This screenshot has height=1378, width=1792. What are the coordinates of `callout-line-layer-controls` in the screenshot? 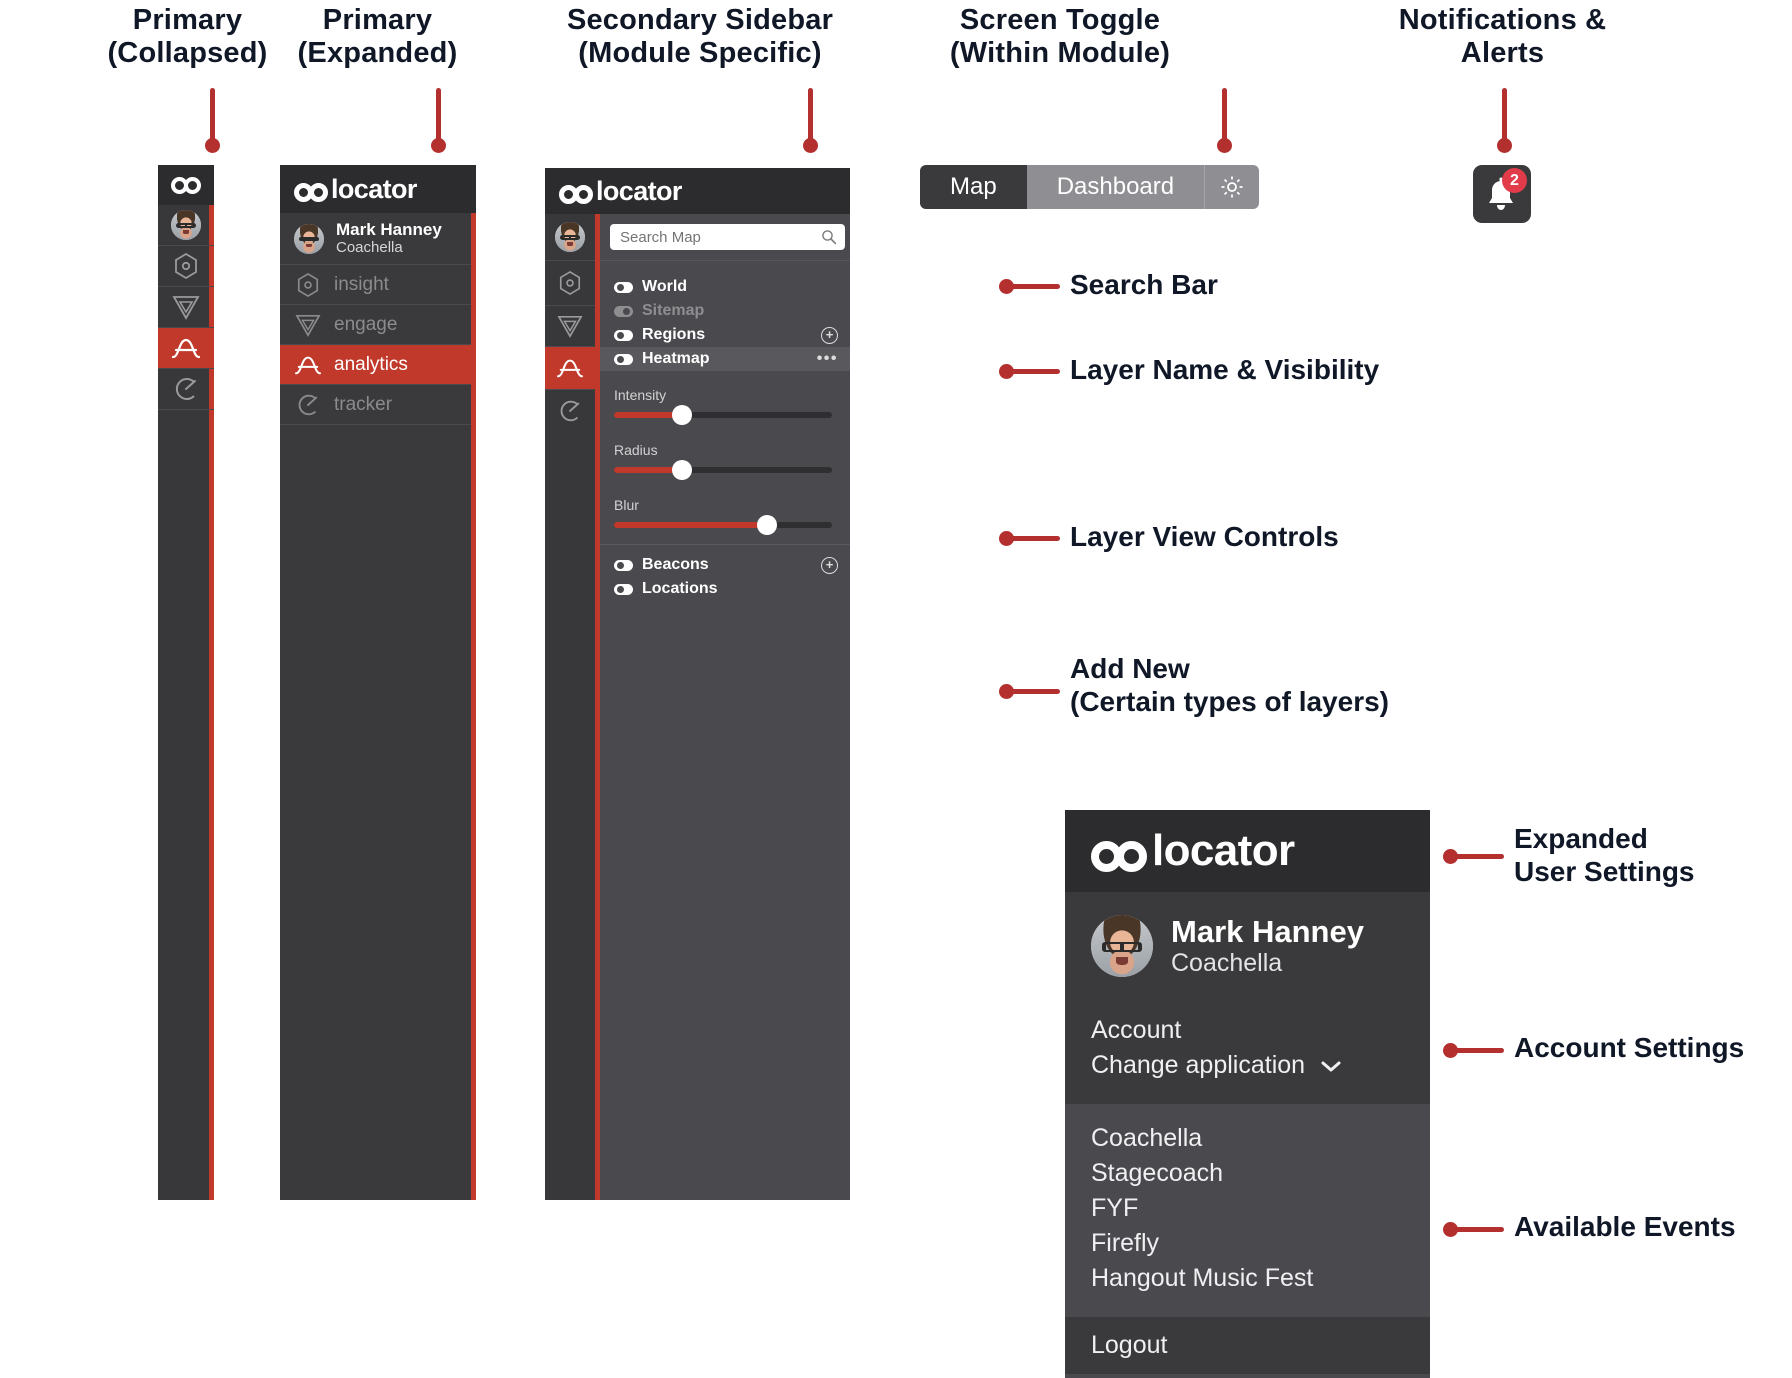 It's located at (1034, 538).